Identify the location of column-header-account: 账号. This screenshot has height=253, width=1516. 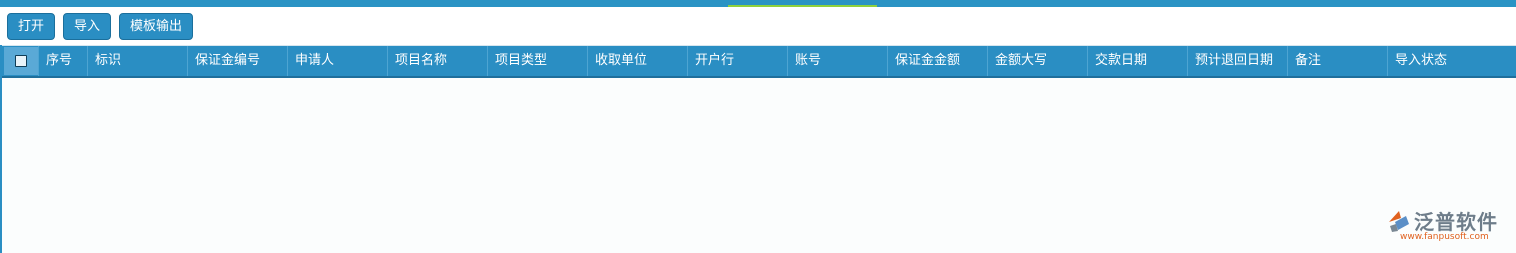
(835, 61).